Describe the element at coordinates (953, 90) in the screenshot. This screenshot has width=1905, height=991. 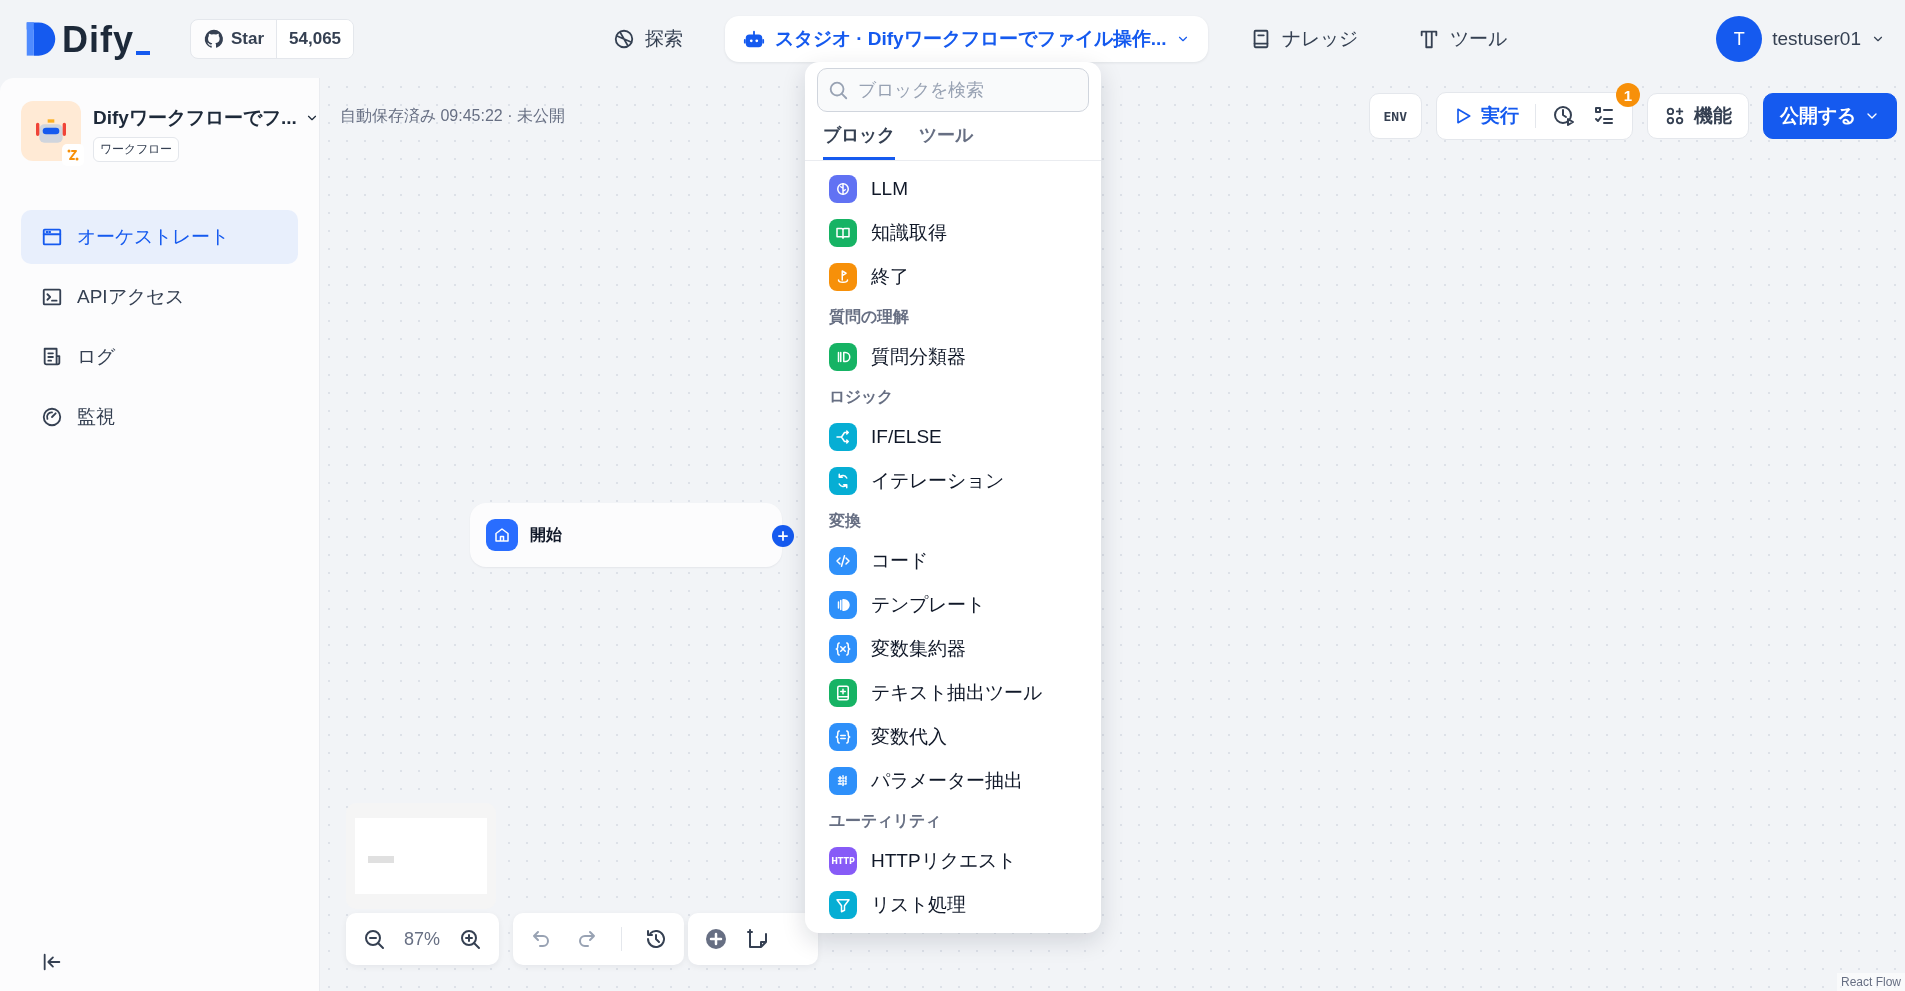
I see `search-field: ブロックを検索` at that location.